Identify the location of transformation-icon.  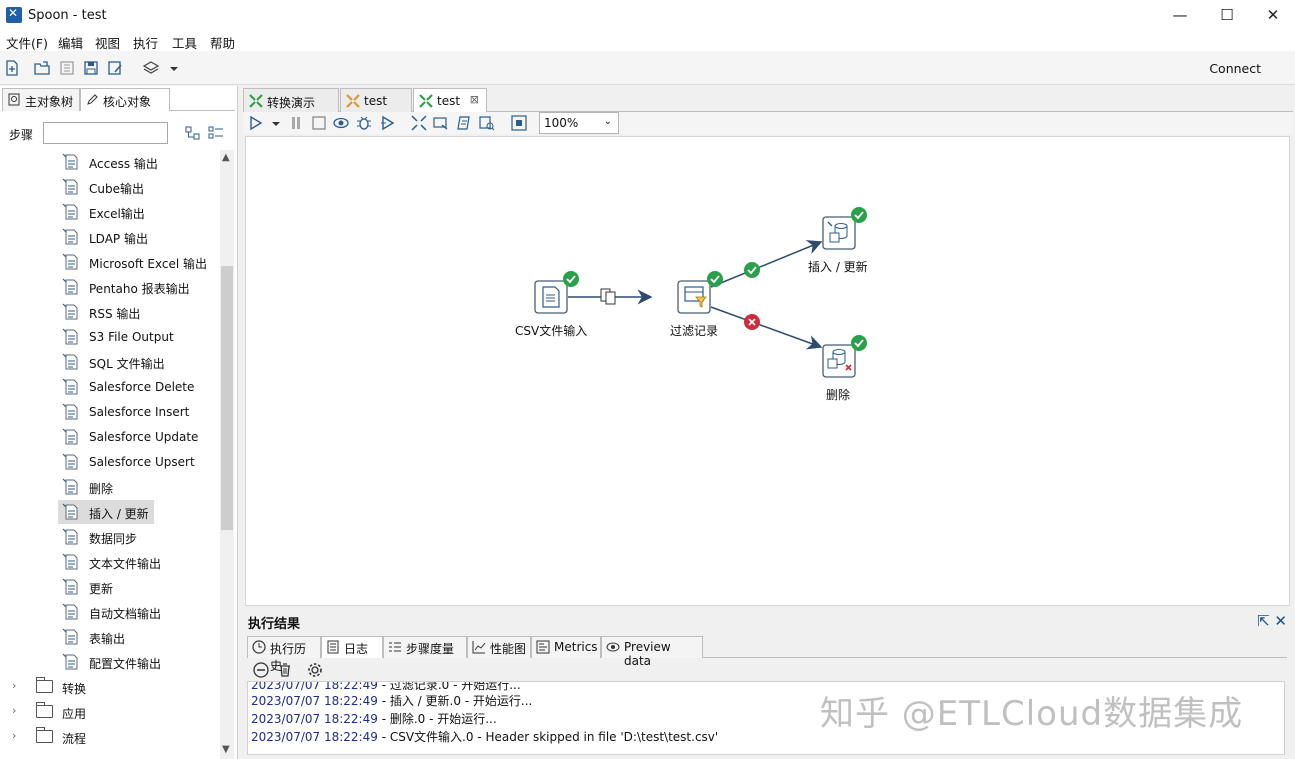
(426, 101).